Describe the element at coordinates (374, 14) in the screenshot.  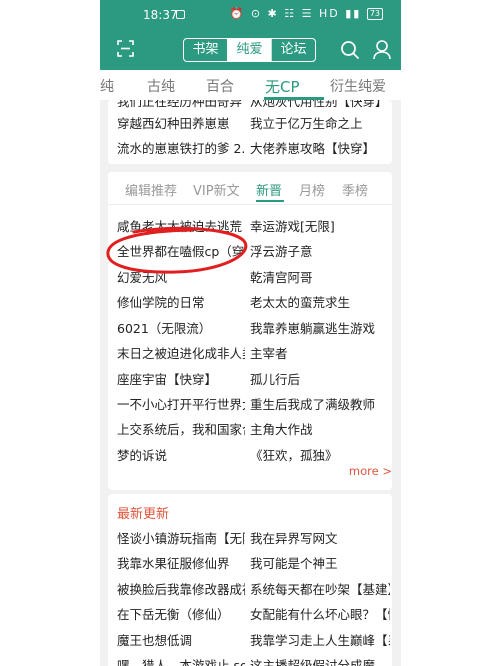
I see `battery-icon: 73` at that location.